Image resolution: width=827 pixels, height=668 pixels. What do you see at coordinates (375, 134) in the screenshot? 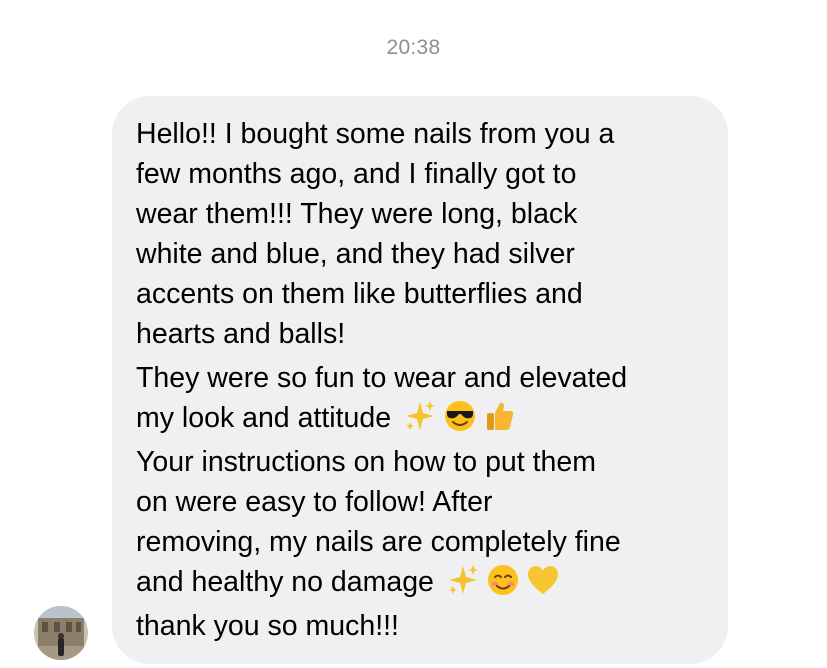
I see `message-line: Hello!! I bought some nails from you a` at bounding box center [375, 134].